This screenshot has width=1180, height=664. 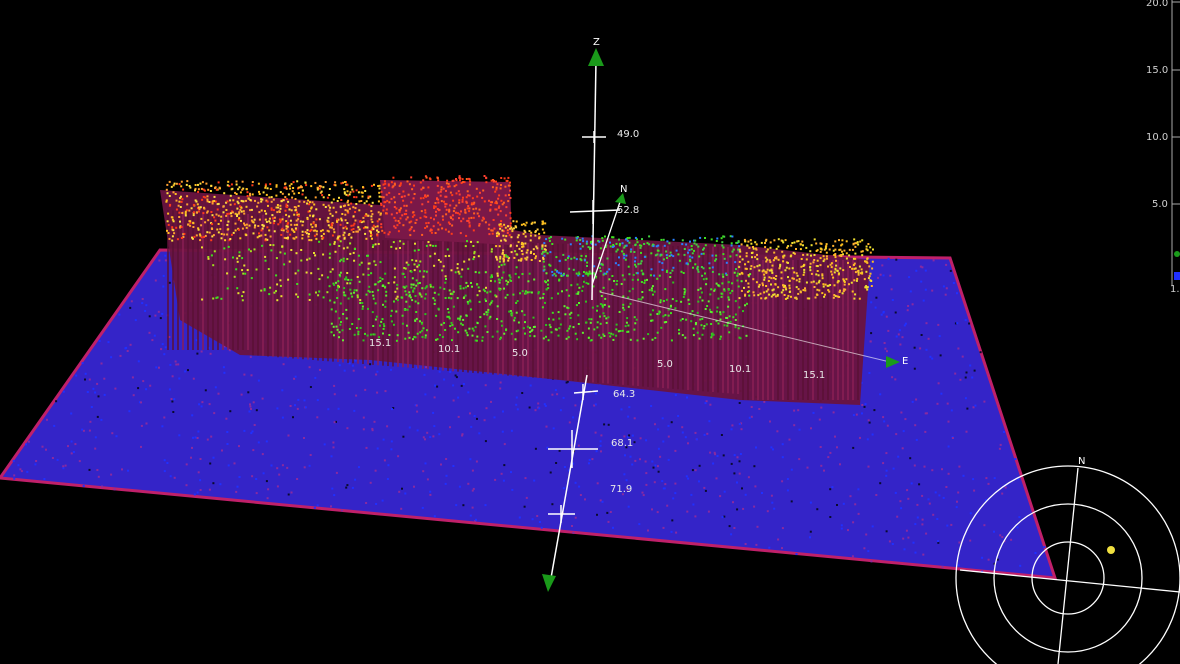 What do you see at coordinates (624, 394) in the screenshot?
I see `z-tick-label: 64.3` at bounding box center [624, 394].